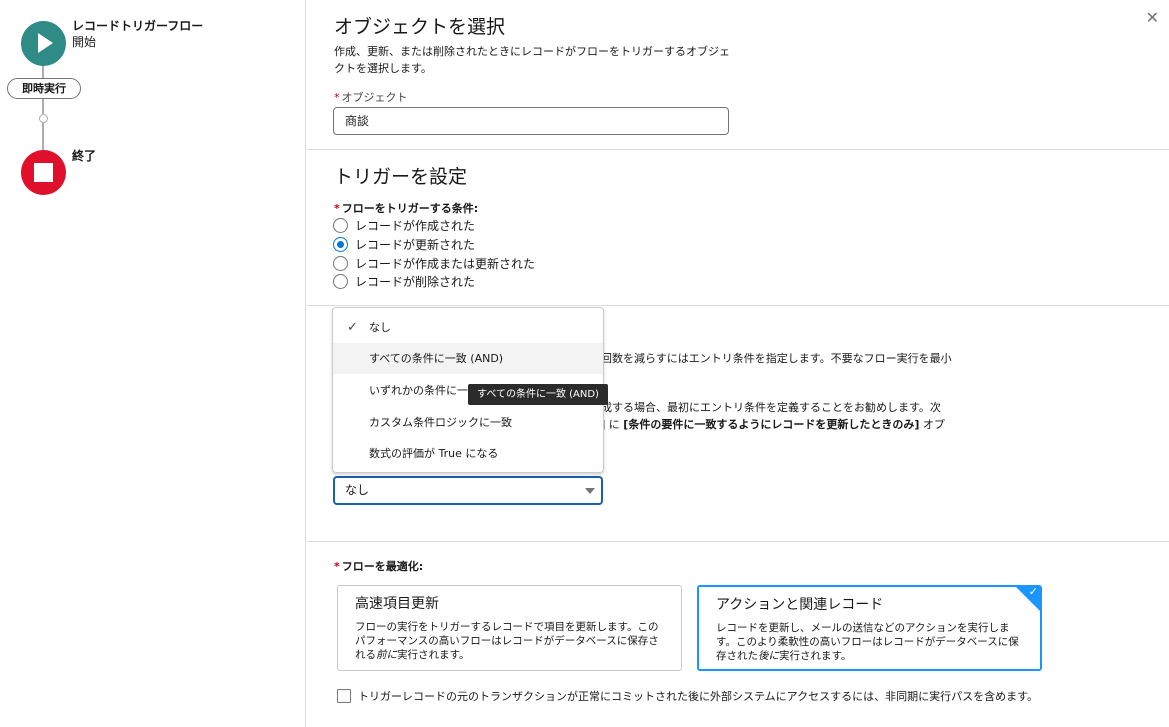 The width and height of the screenshot is (1169, 727). What do you see at coordinates (532, 51) in the screenshot?
I see `object-section-desc-1: 作成、更新、または削除されたときにレコードがフローをトリガーするオブジェ` at bounding box center [532, 51].